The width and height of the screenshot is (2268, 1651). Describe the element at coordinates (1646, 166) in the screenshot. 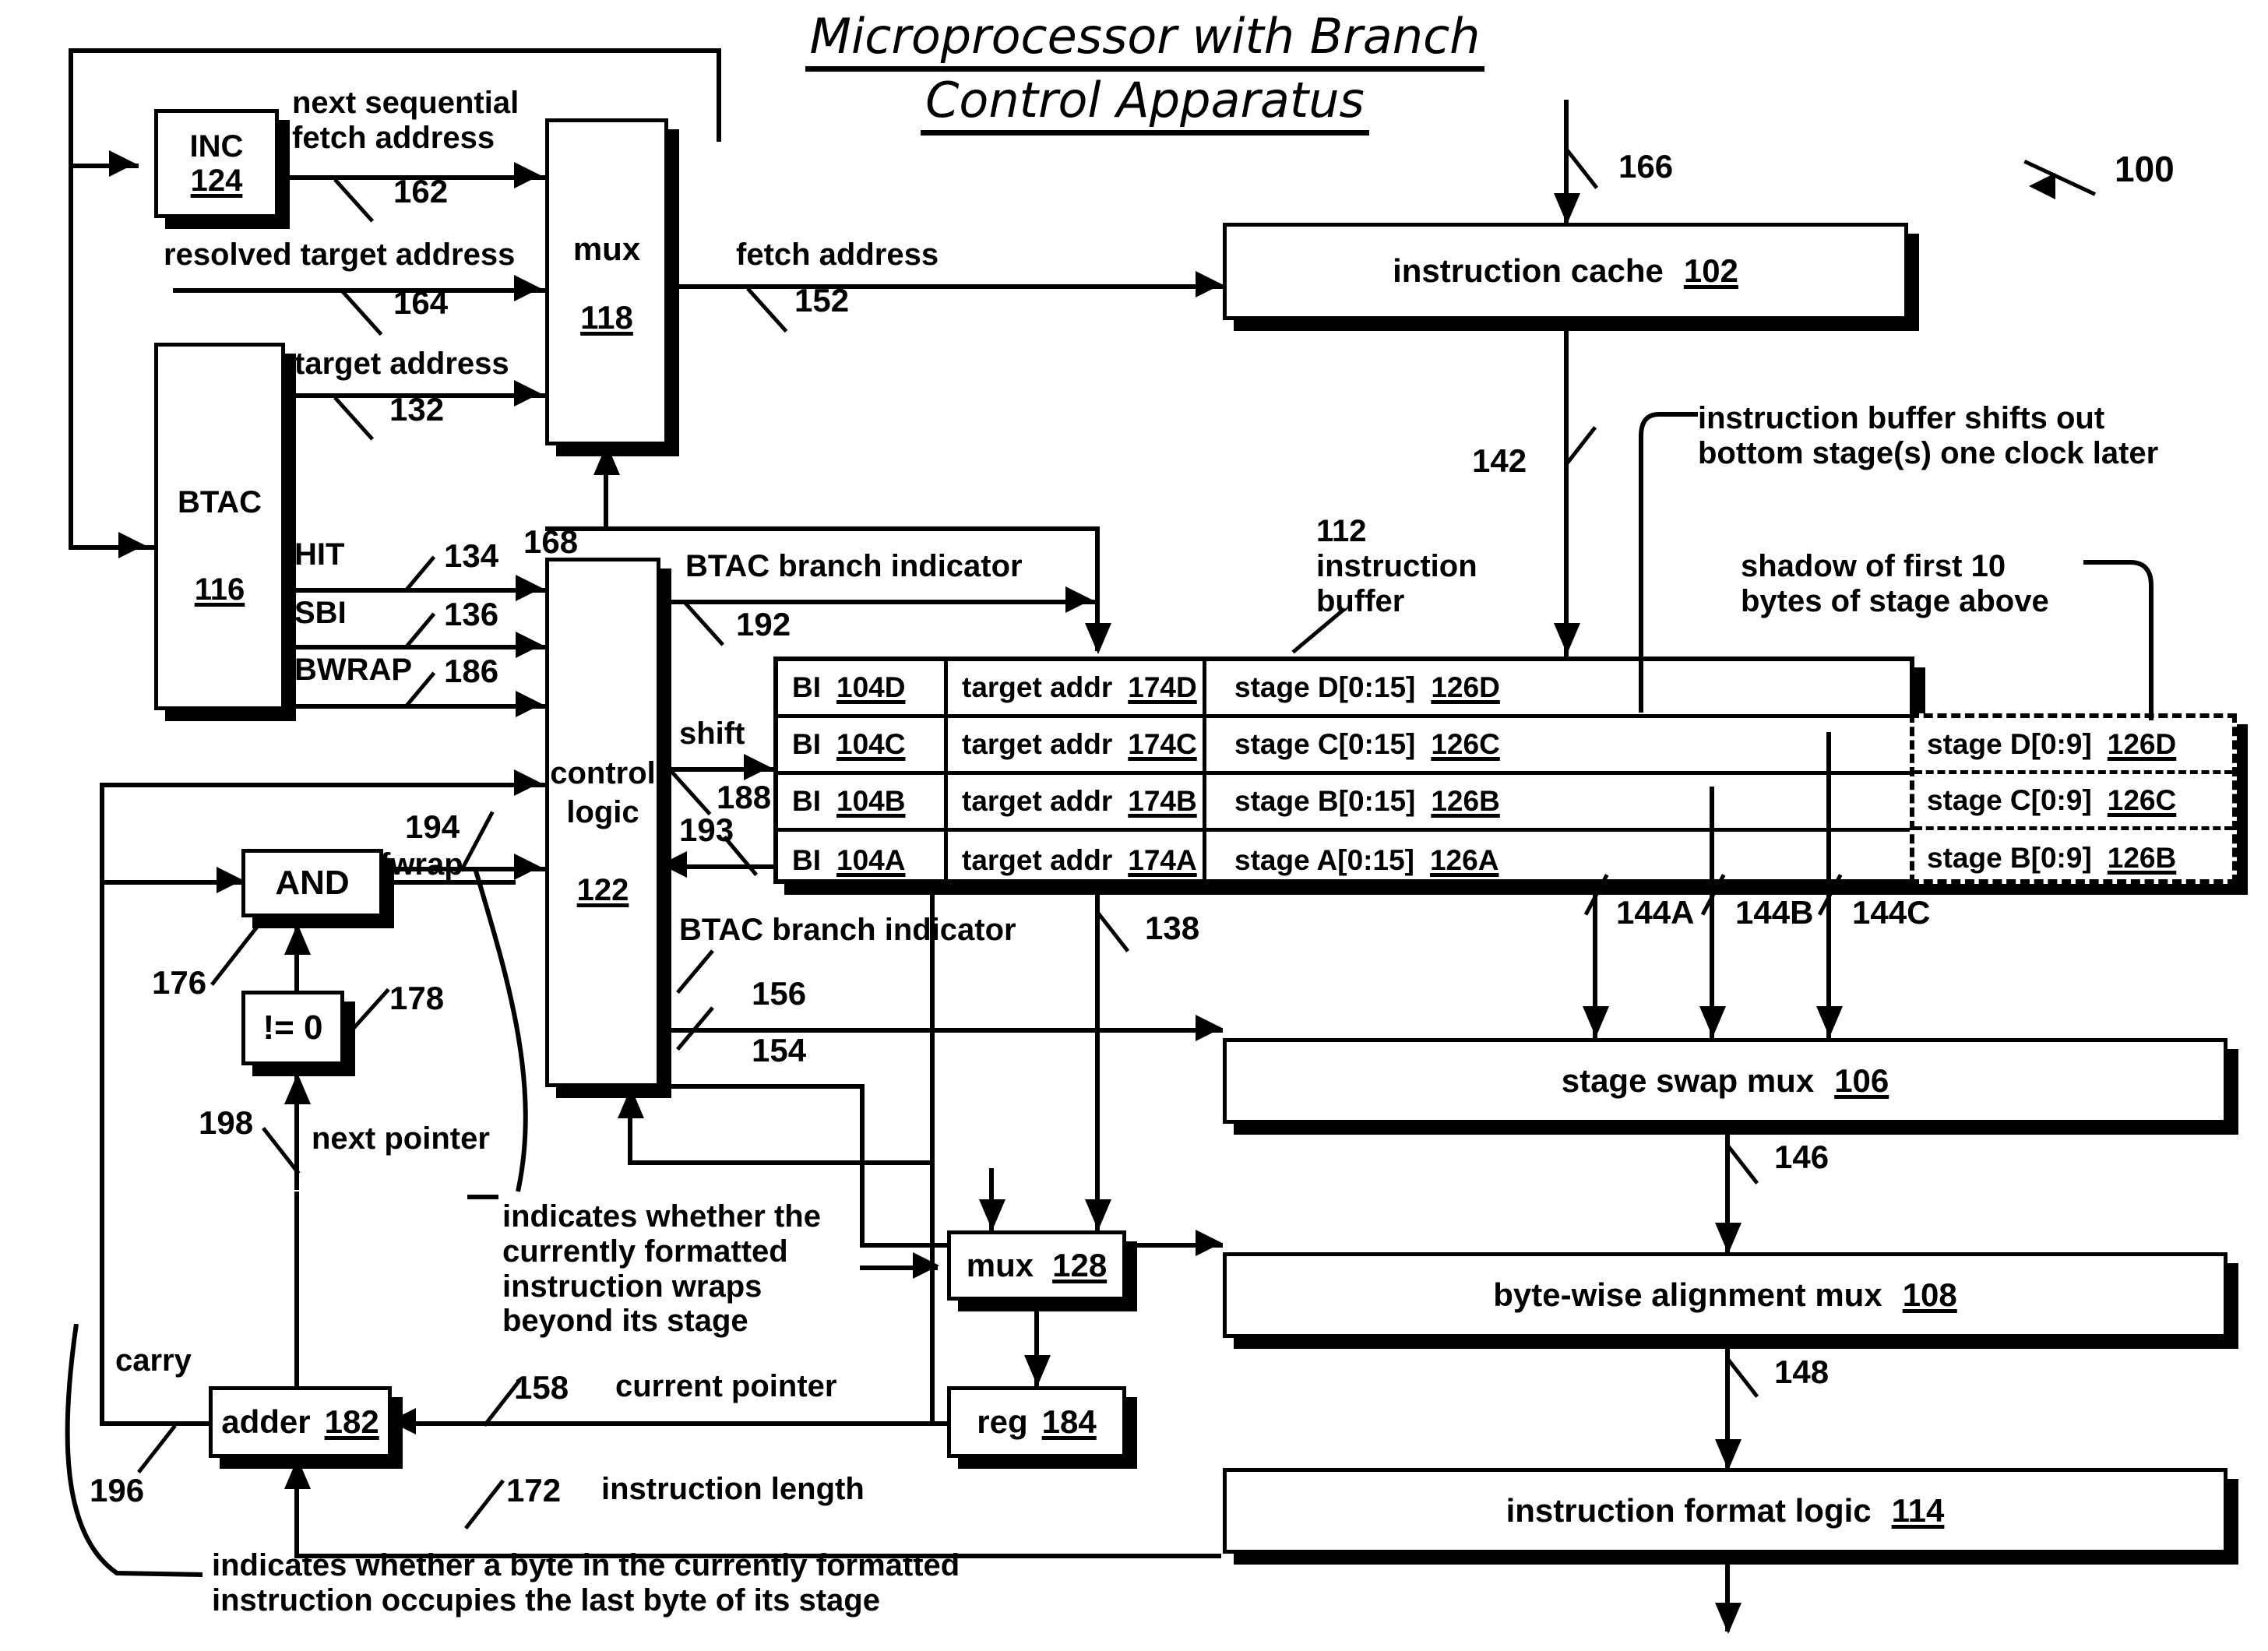

I see `ref-166: 166` at that location.